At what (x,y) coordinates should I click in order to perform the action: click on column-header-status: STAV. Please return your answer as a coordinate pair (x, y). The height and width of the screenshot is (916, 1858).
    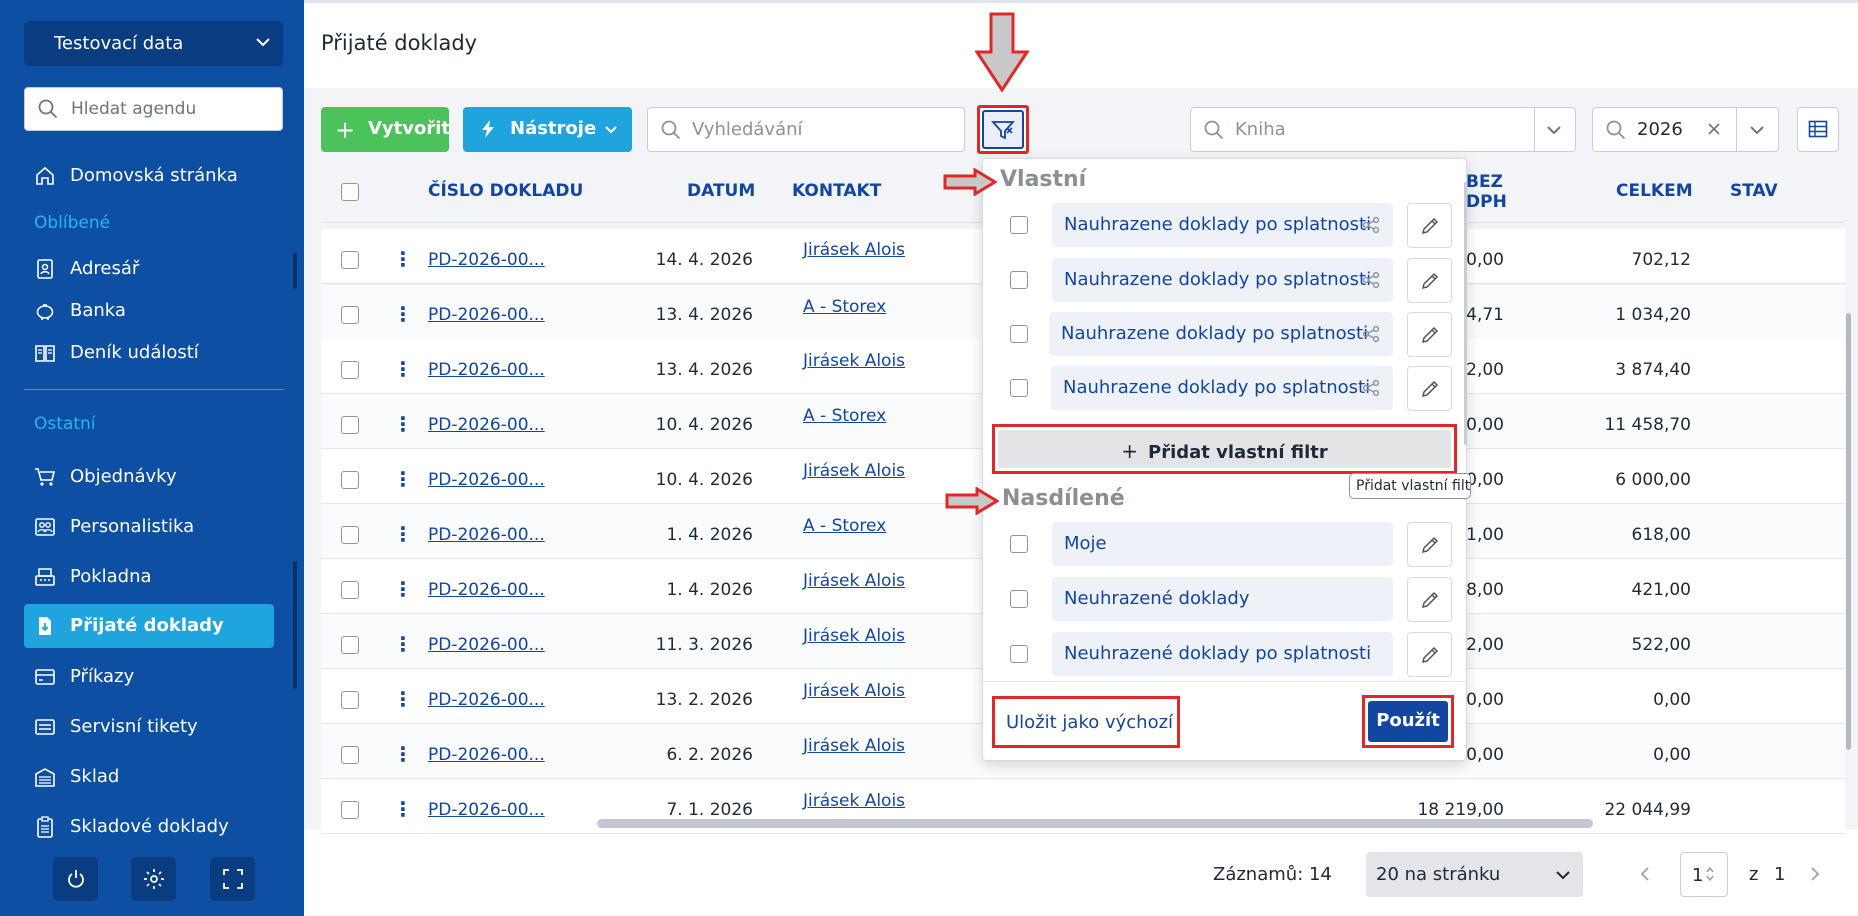
    Looking at the image, I should click on (1754, 191).